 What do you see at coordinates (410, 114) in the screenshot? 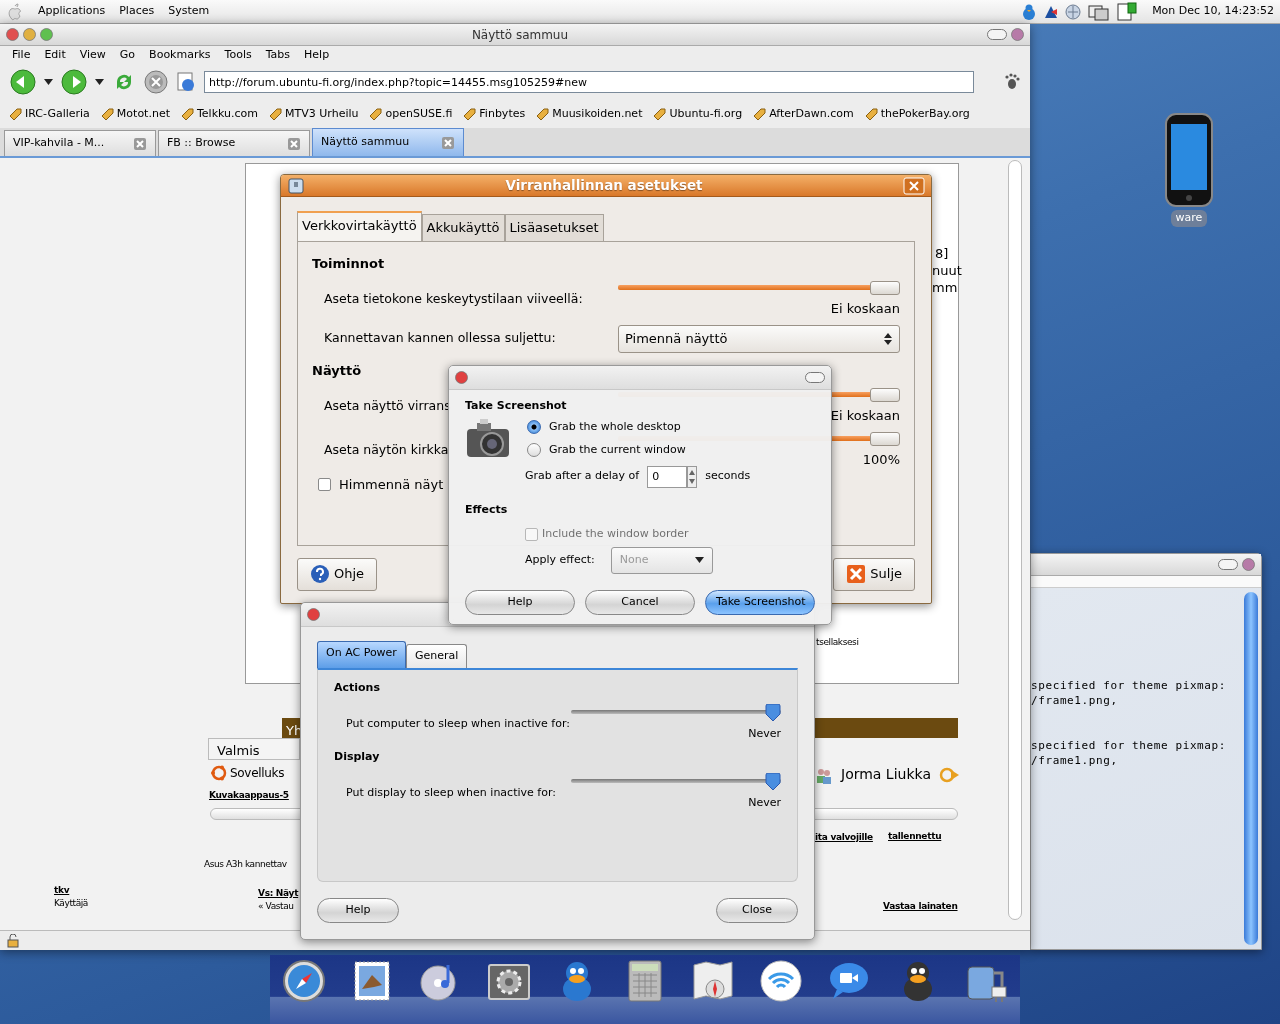
I see `bookmark-link: openSUSE.fi` at bounding box center [410, 114].